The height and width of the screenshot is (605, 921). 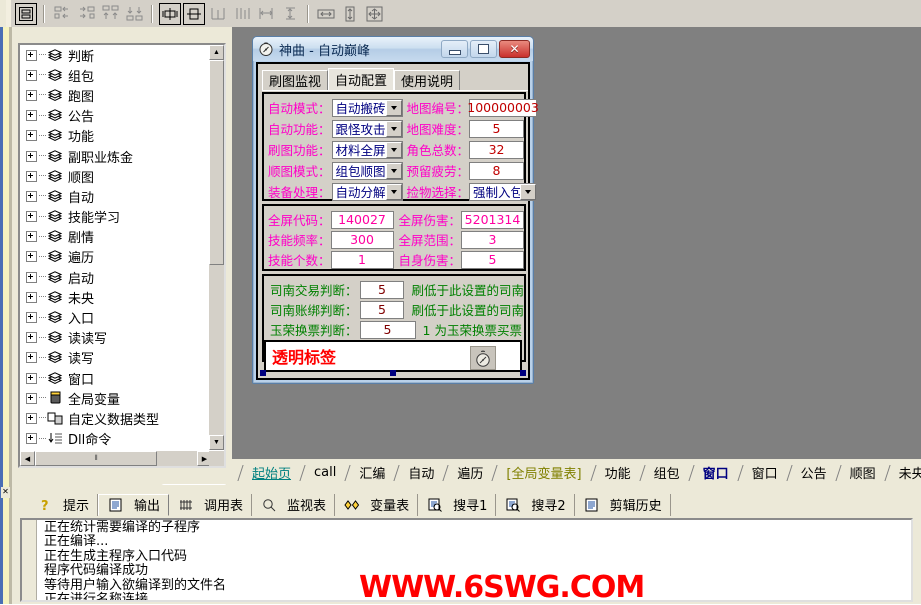 I want to click on output-tab-5: 变量表, so click(x=377, y=504).